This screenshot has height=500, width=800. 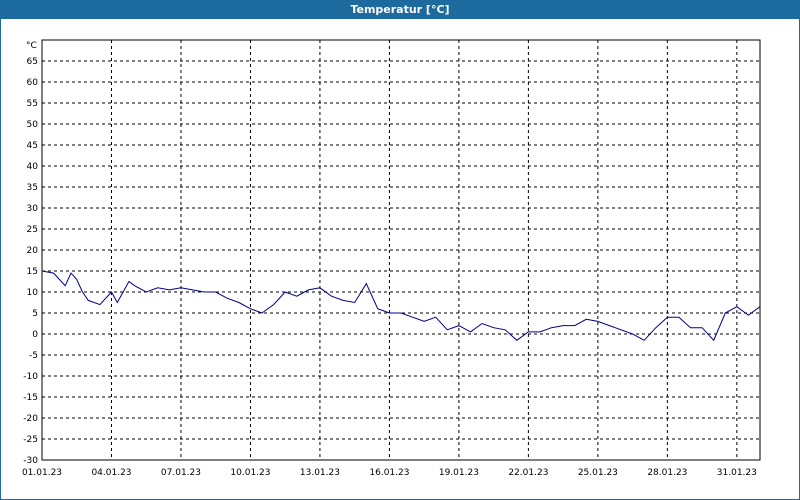 I want to click on y-tick-label: -30, so click(x=30, y=461).